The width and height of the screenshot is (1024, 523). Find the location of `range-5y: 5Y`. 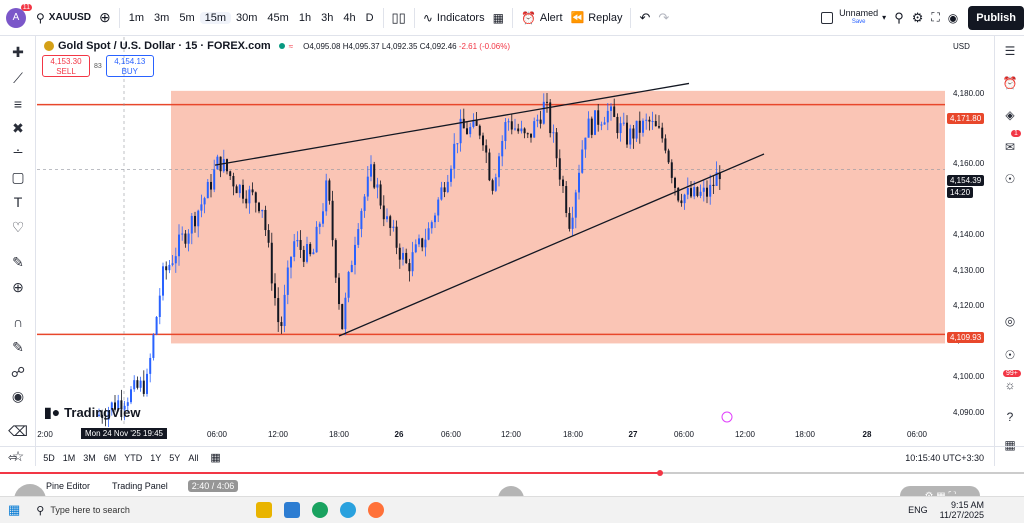

range-5y: 5Y is located at coordinates (174, 458).